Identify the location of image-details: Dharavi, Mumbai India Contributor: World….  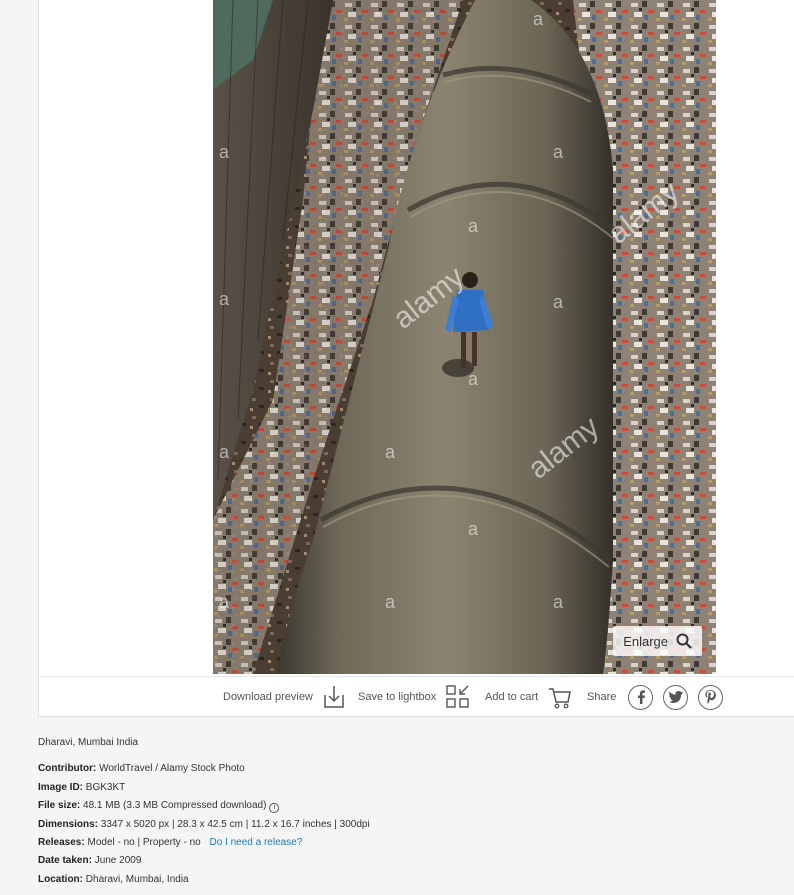
(204, 811).